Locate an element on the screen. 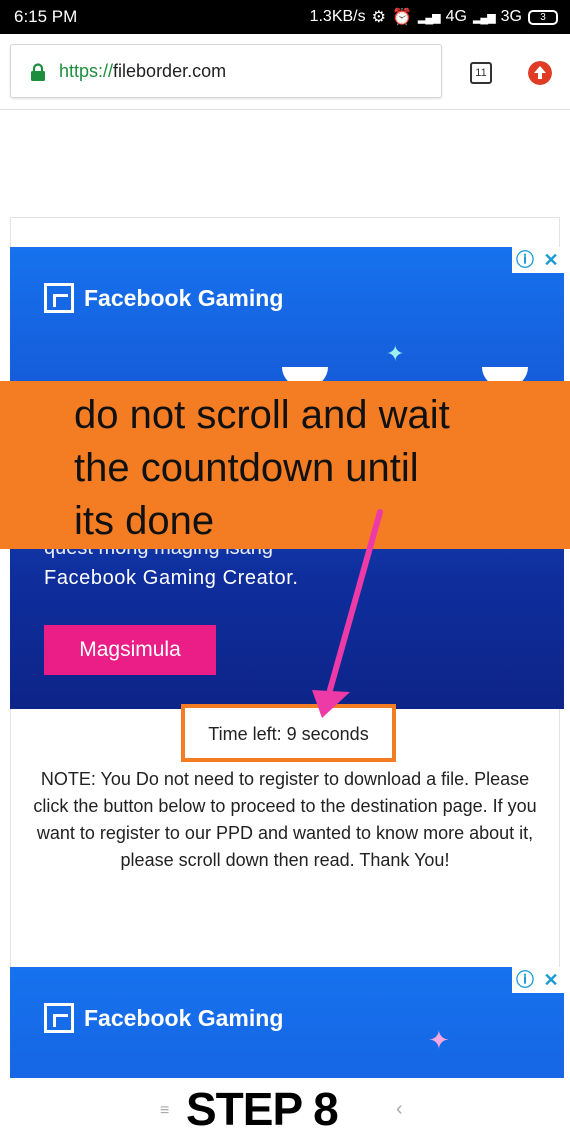 The image size is (570, 1140). annotation-line-3: its done is located at coordinates (144, 521).